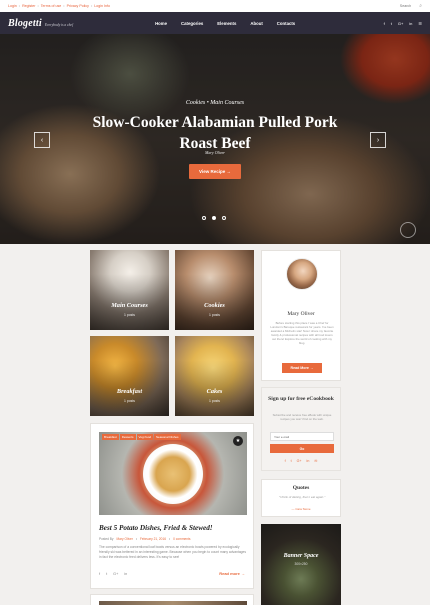 The height and width of the screenshot is (605, 430). I want to click on site-tagline: Everybody is a chef, so click(59, 24).